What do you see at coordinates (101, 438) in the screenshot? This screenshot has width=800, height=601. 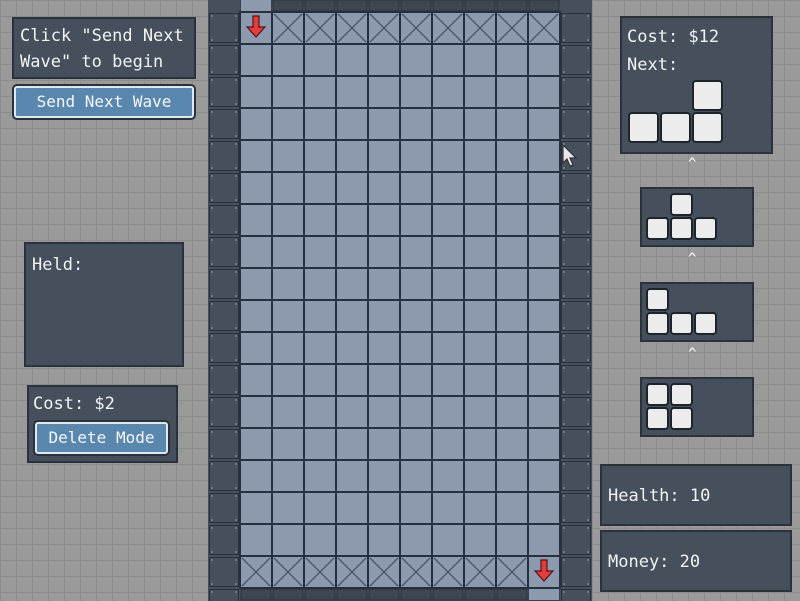 I see `delete-mode-button: Delete Mode` at bounding box center [101, 438].